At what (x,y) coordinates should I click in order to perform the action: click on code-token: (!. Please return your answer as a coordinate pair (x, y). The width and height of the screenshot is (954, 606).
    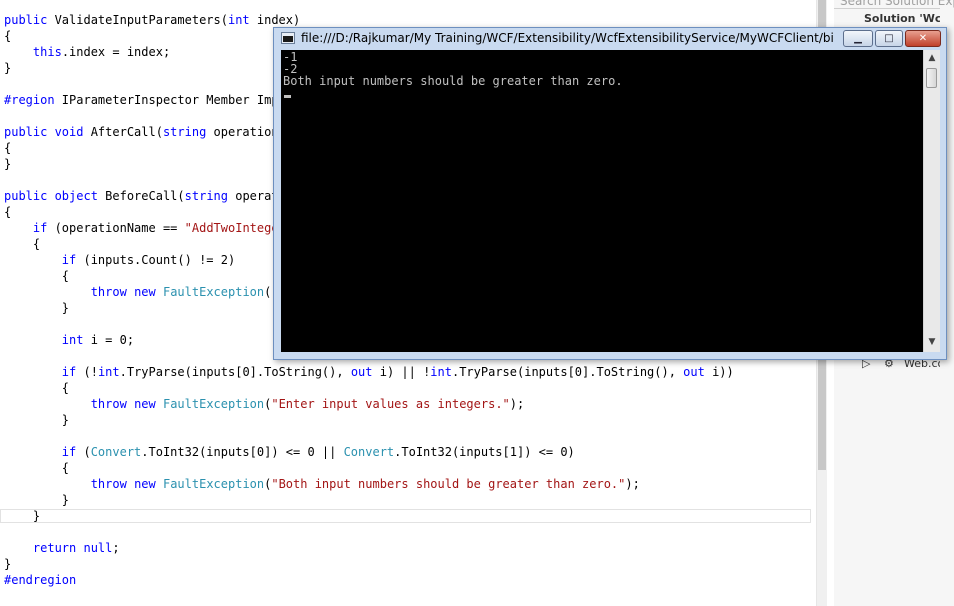
    Looking at the image, I should click on (87, 372).